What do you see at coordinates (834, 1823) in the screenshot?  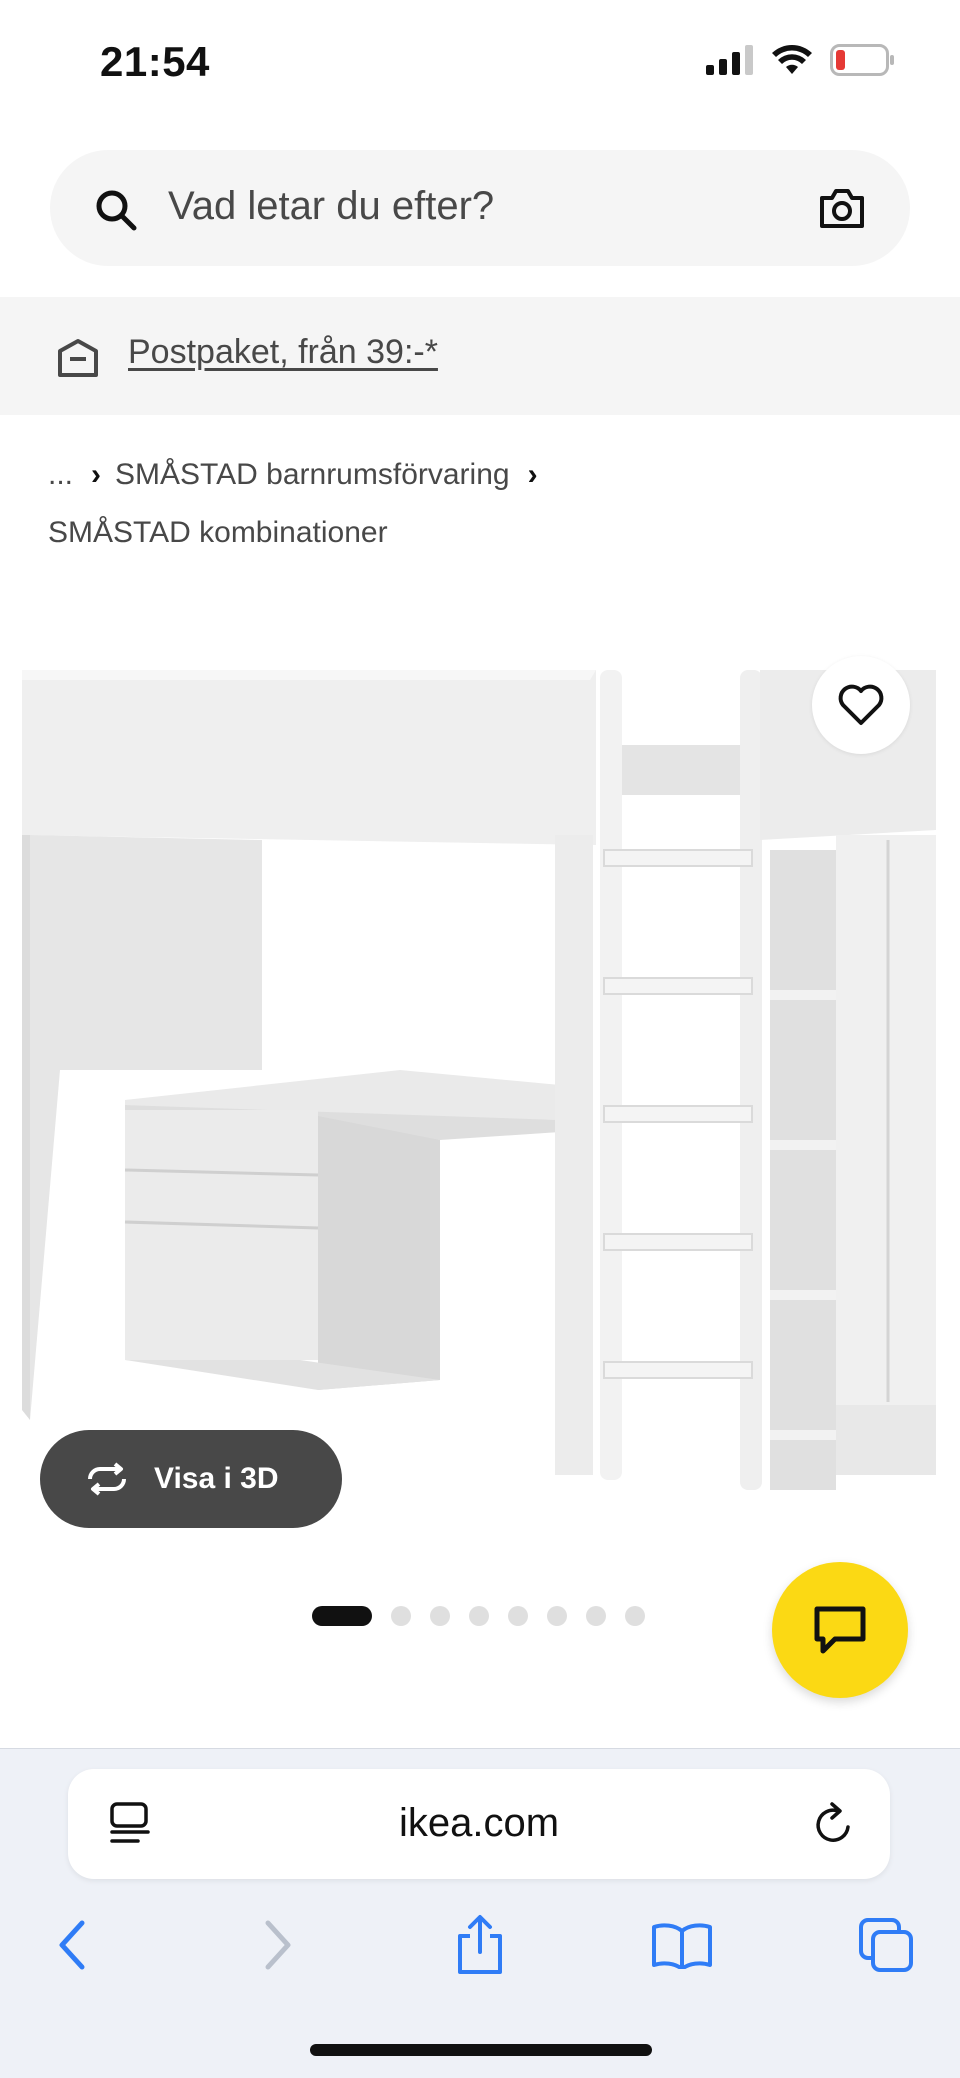 I see `reload-icon` at bounding box center [834, 1823].